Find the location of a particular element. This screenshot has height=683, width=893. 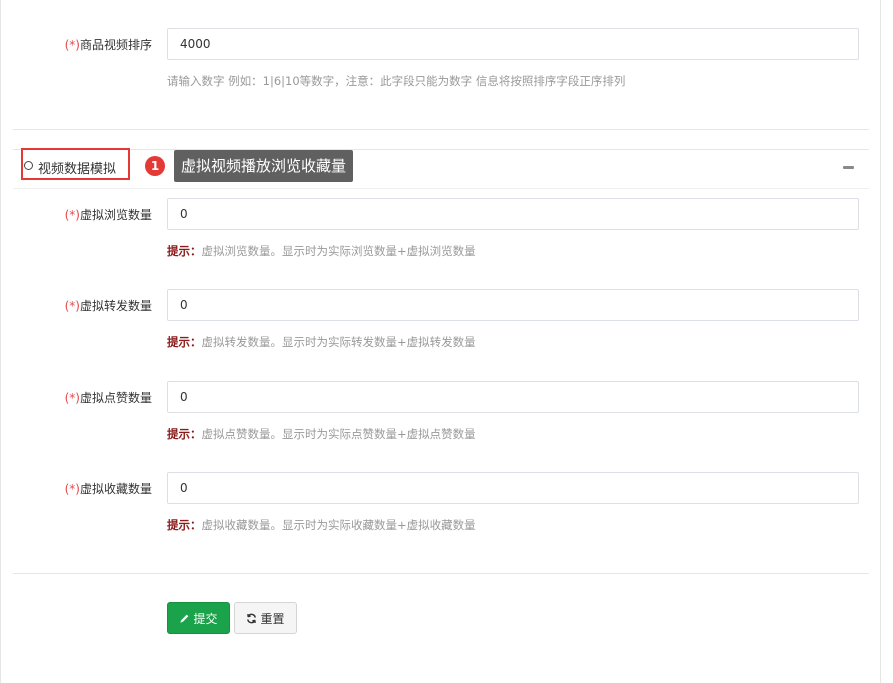

virtual-favorites-label: (*)虚拟收藏数量 is located at coordinates (86, 488).